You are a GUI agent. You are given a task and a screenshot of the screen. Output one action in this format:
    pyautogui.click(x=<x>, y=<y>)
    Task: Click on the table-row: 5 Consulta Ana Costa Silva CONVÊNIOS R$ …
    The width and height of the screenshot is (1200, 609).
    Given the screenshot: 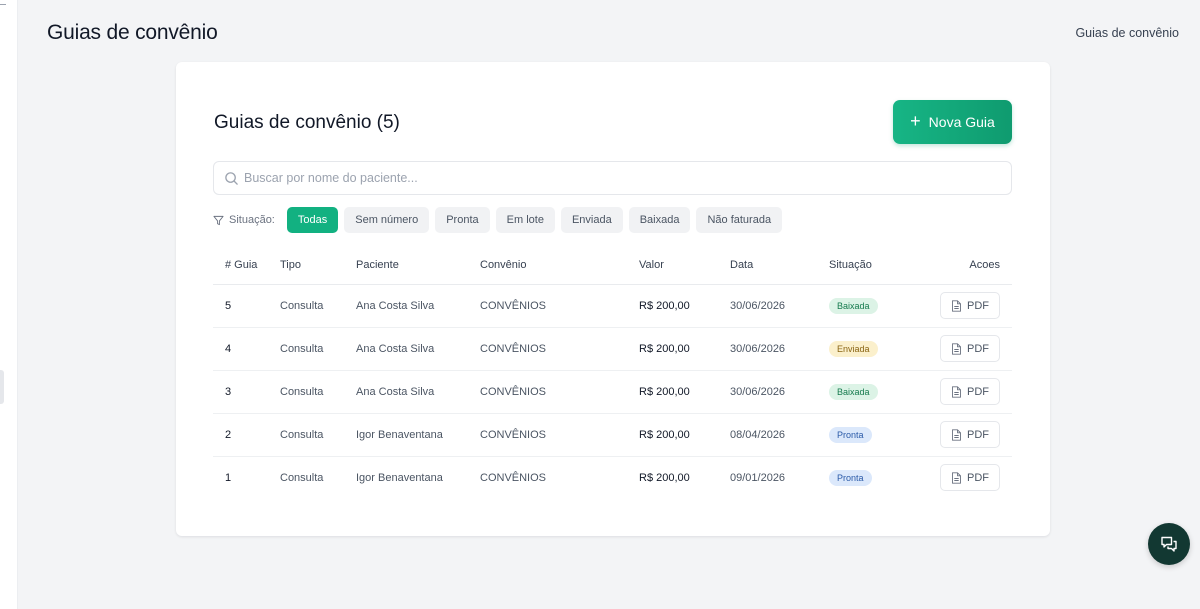 What is the action you would take?
    pyautogui.click(x=612, y=306)
    